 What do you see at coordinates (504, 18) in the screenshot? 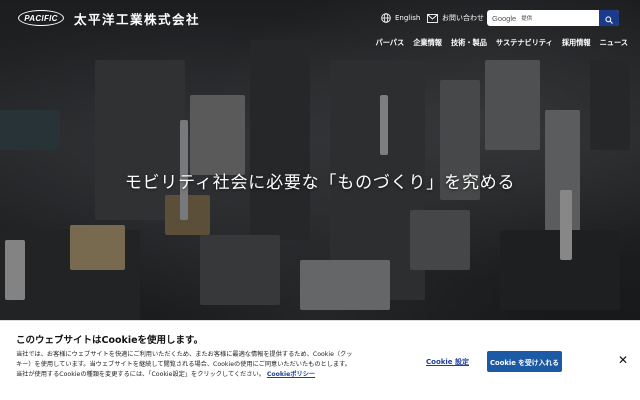
I see `search-brand: Google` at bounding box center [504, 18].